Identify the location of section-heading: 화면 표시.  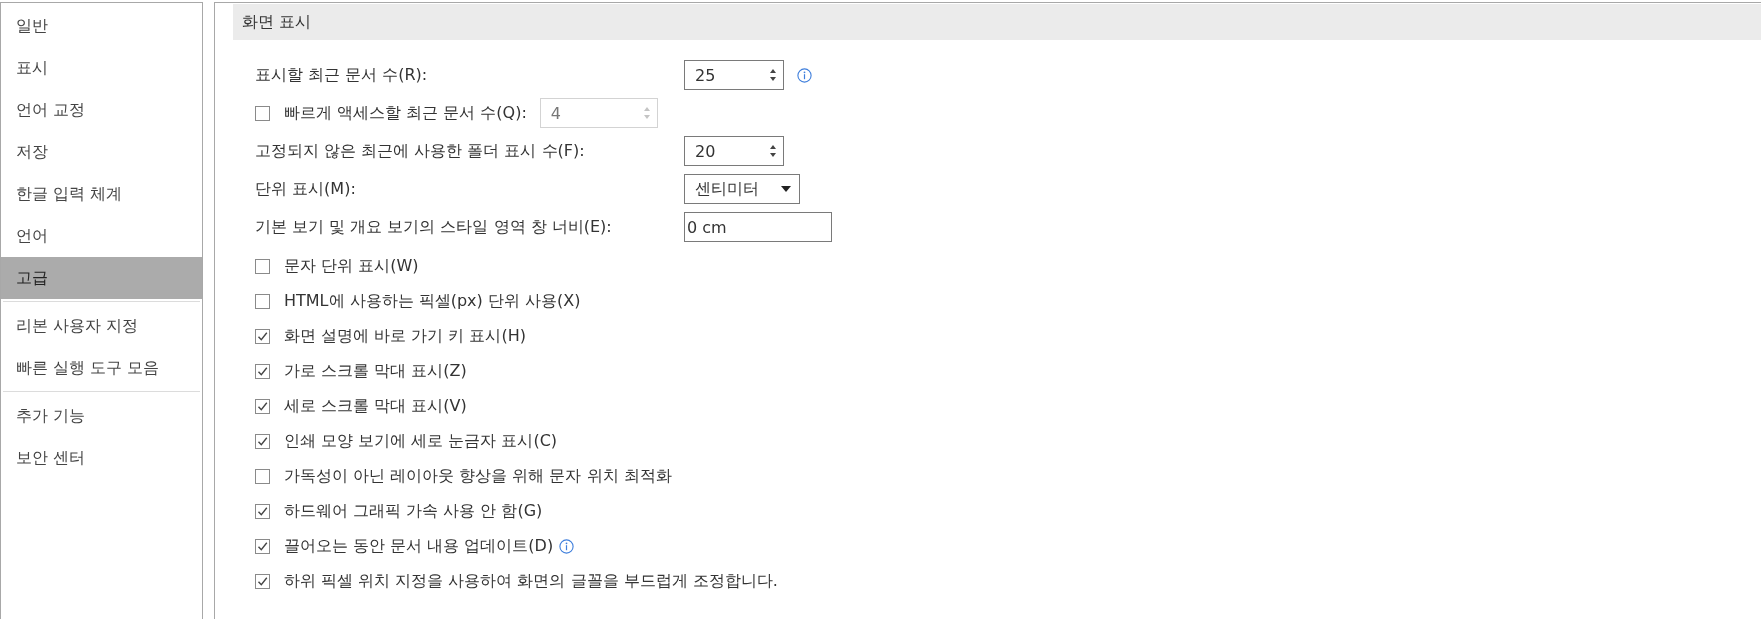
(997, 22).